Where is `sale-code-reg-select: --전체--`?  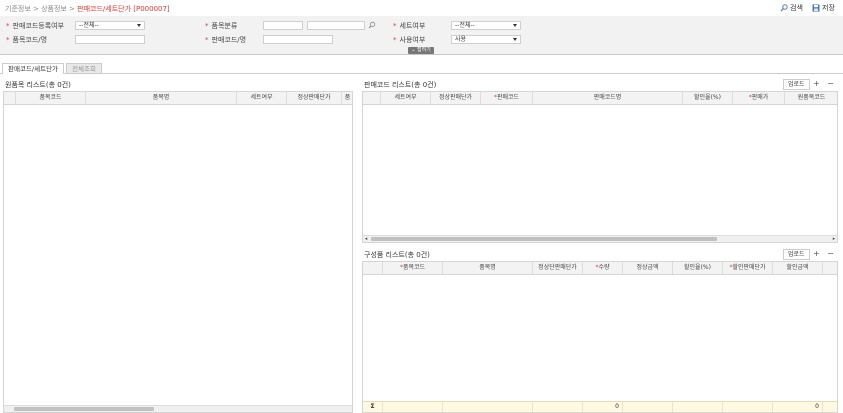
sale-code-reg-select: --전체-- is located at coordinates (110, 25).